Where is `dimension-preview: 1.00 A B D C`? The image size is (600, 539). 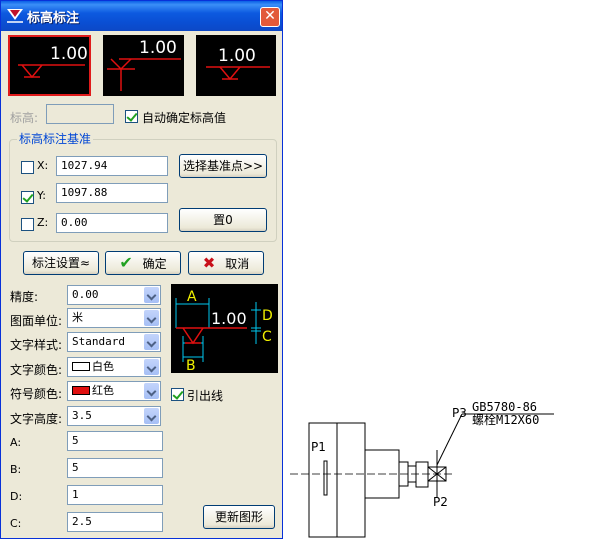 dimension-preview: 1.00 A B D C is located at coordinates (224, 329).